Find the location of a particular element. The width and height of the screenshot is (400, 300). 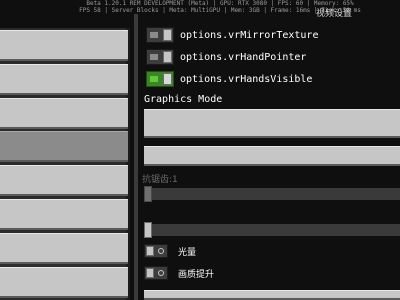

bottom-setting-field is located at coordinates (272, 295).